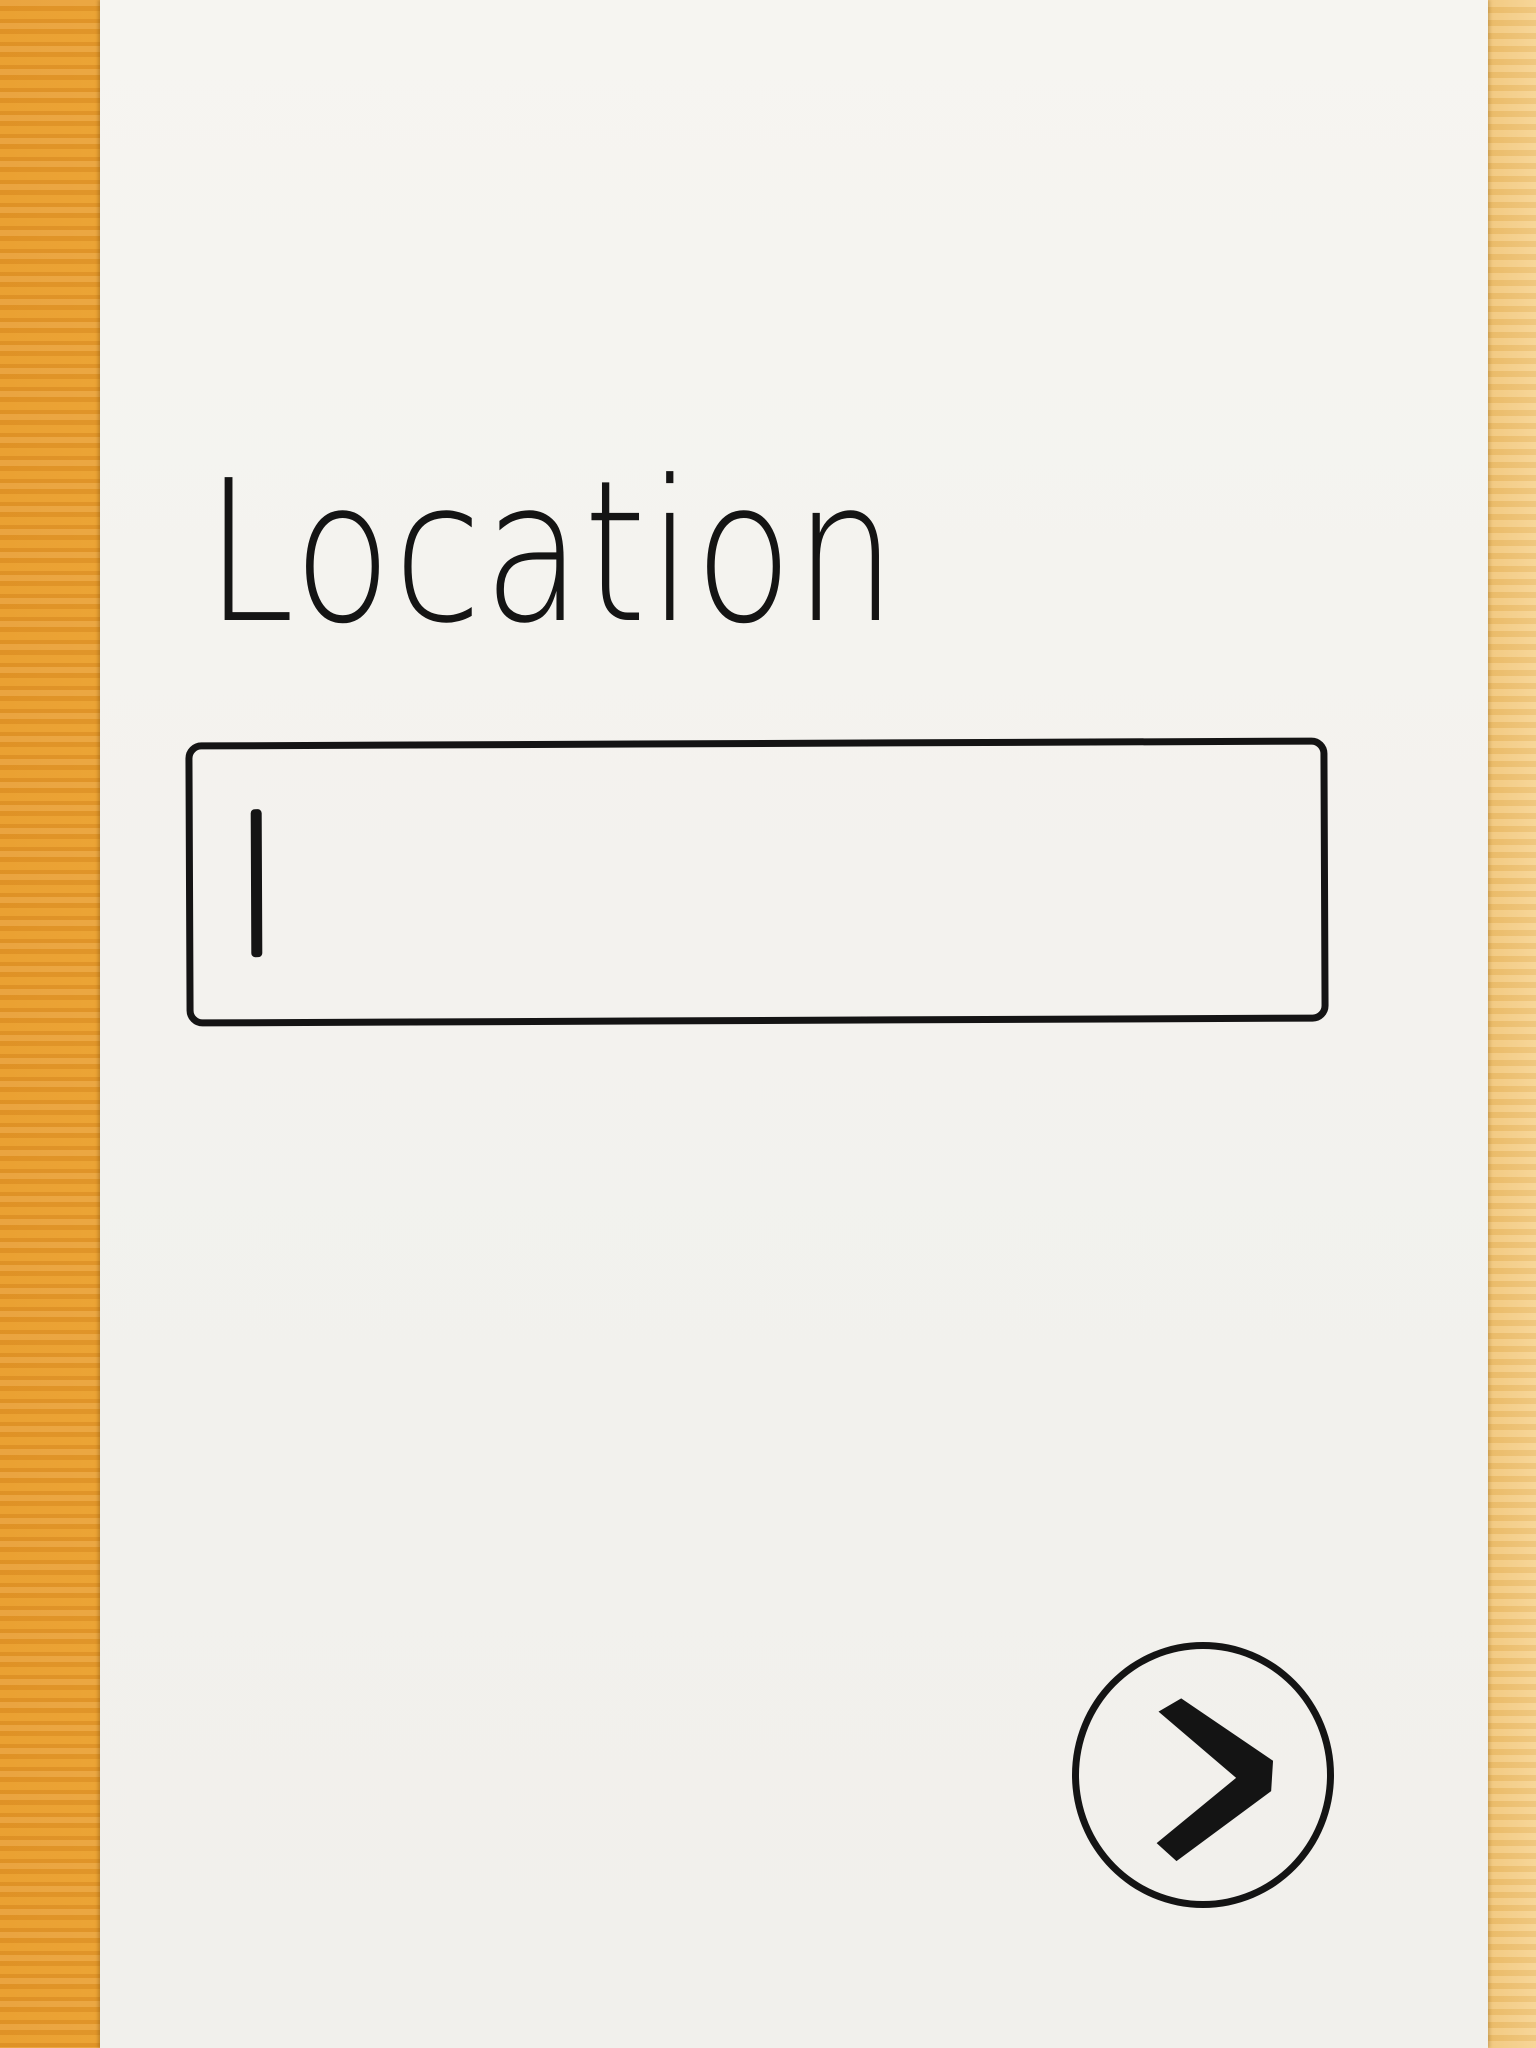  I want to click on location-label: Location, so click(551, 553).